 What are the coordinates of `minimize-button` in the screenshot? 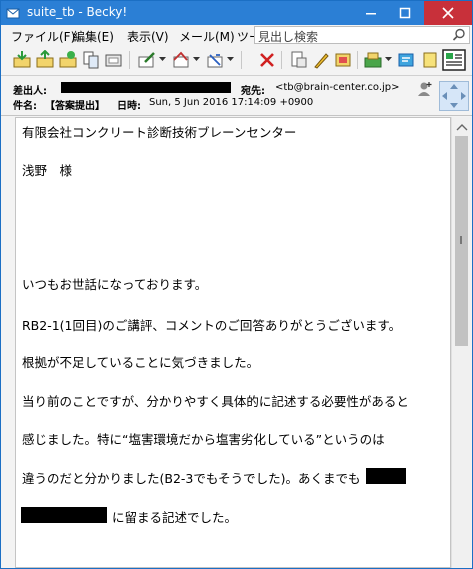 It's located at (371, 13).